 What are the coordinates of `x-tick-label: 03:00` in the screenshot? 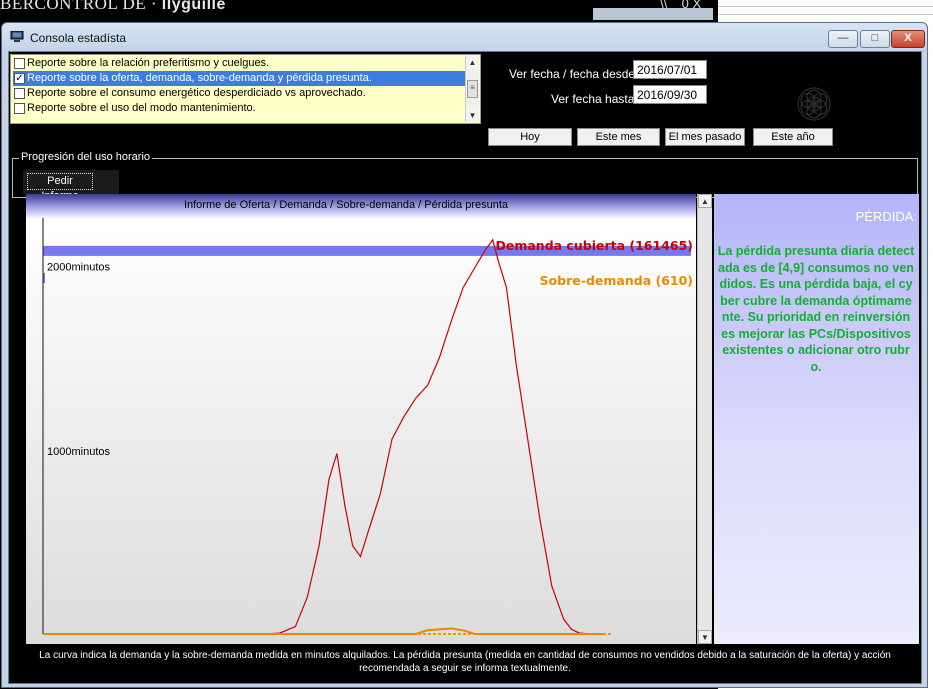 It's located at (111, 643).